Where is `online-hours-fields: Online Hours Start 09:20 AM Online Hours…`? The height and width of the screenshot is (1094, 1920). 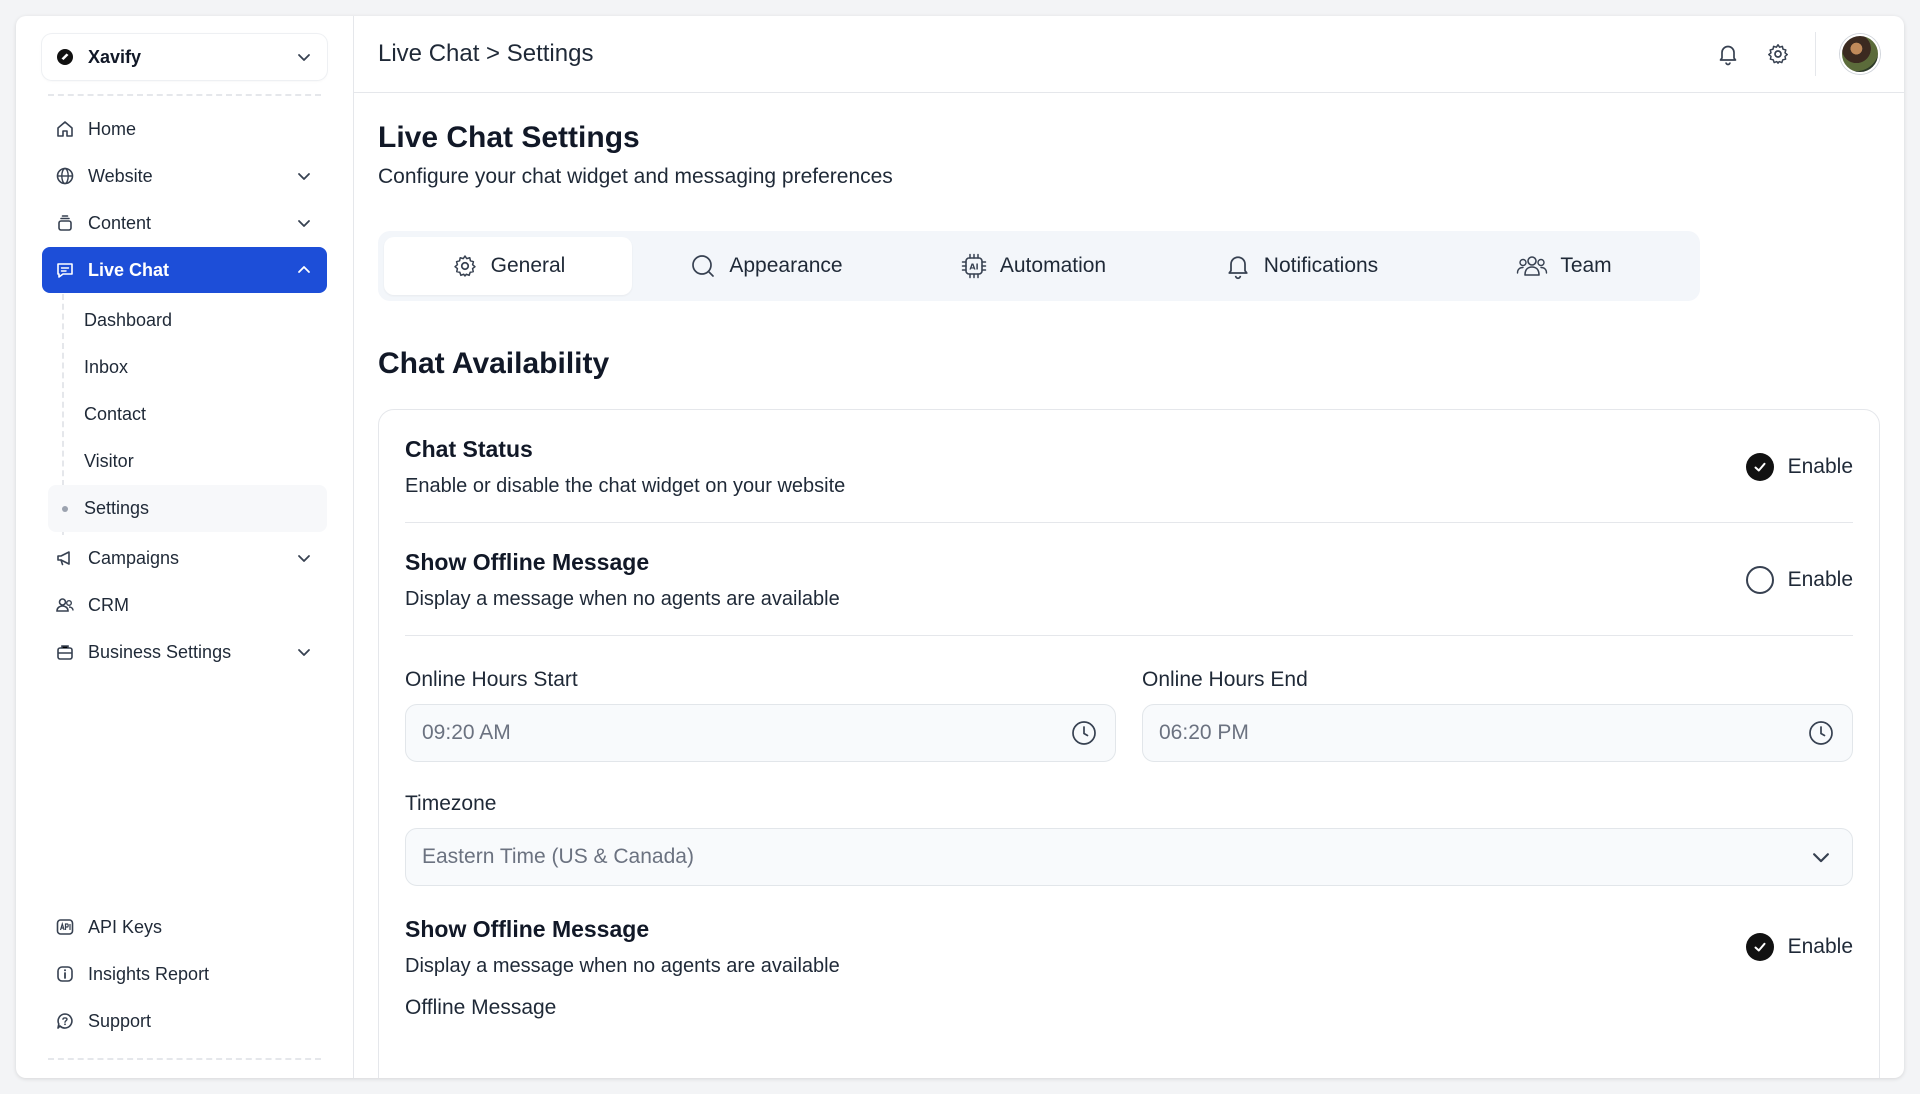 online-hours-fields: Online Hours Start 09:20 AM Online Hours… is located at coordinates (1129, 699).